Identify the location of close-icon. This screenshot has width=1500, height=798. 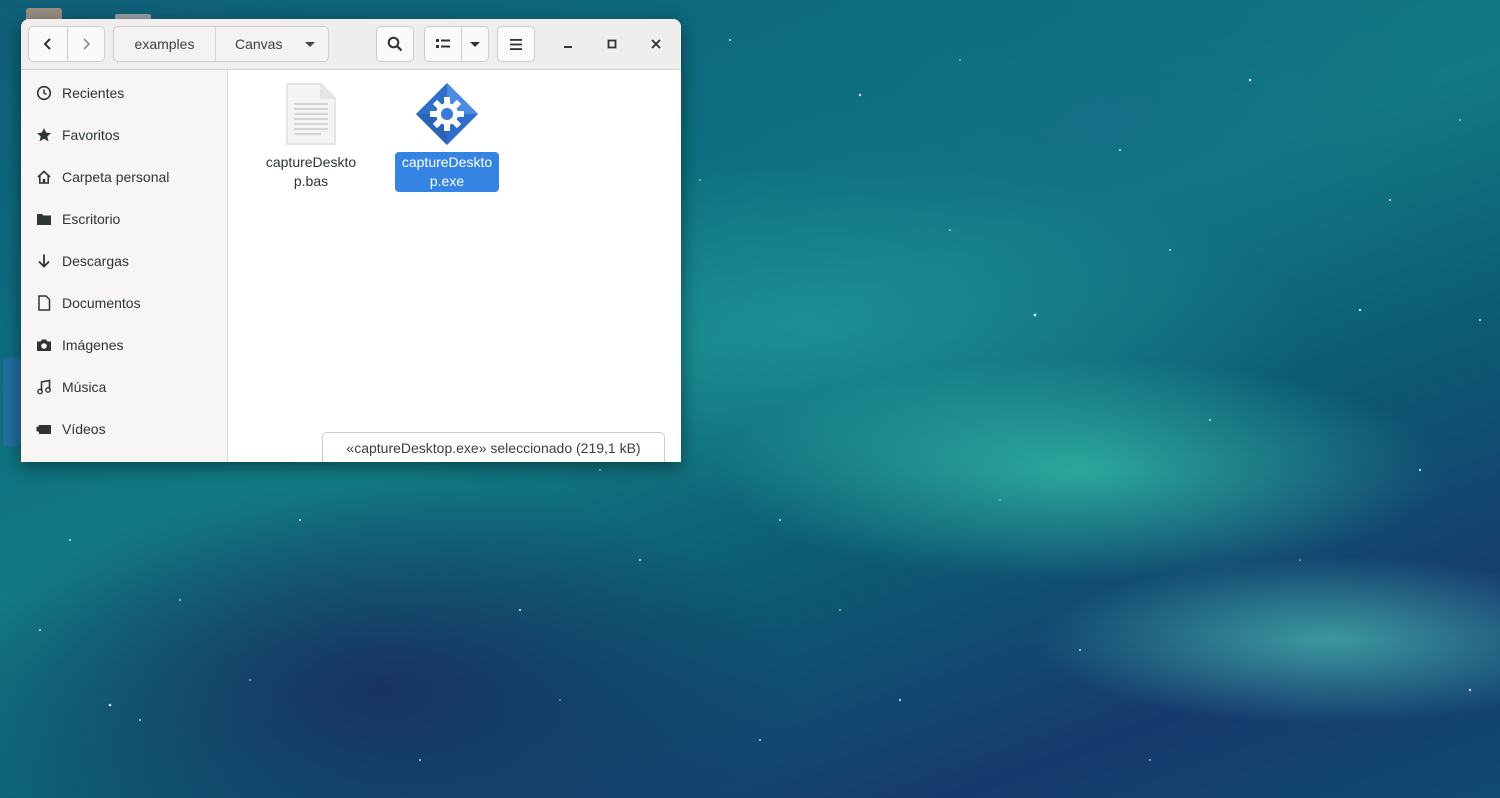
(656, 44).